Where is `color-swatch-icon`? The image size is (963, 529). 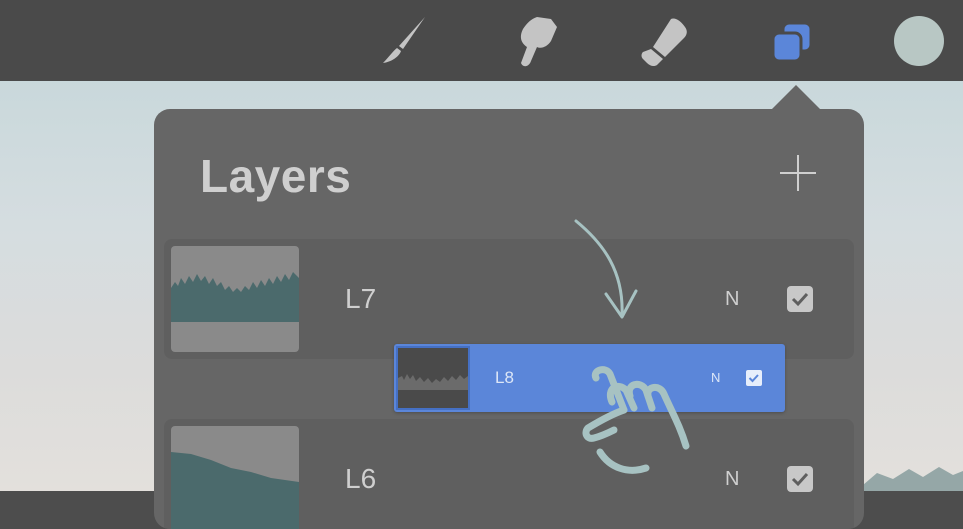 color-swatch-icon is located at coordinates (919, 40).